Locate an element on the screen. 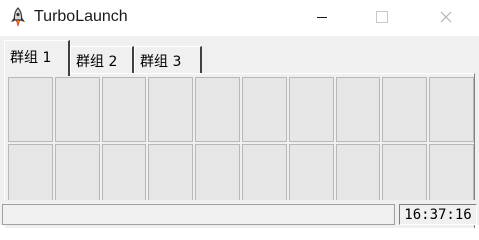 The width and height of the screenshot is (479, 240). tab-group-3: 群组 3 is located at coordinates (168, 60).